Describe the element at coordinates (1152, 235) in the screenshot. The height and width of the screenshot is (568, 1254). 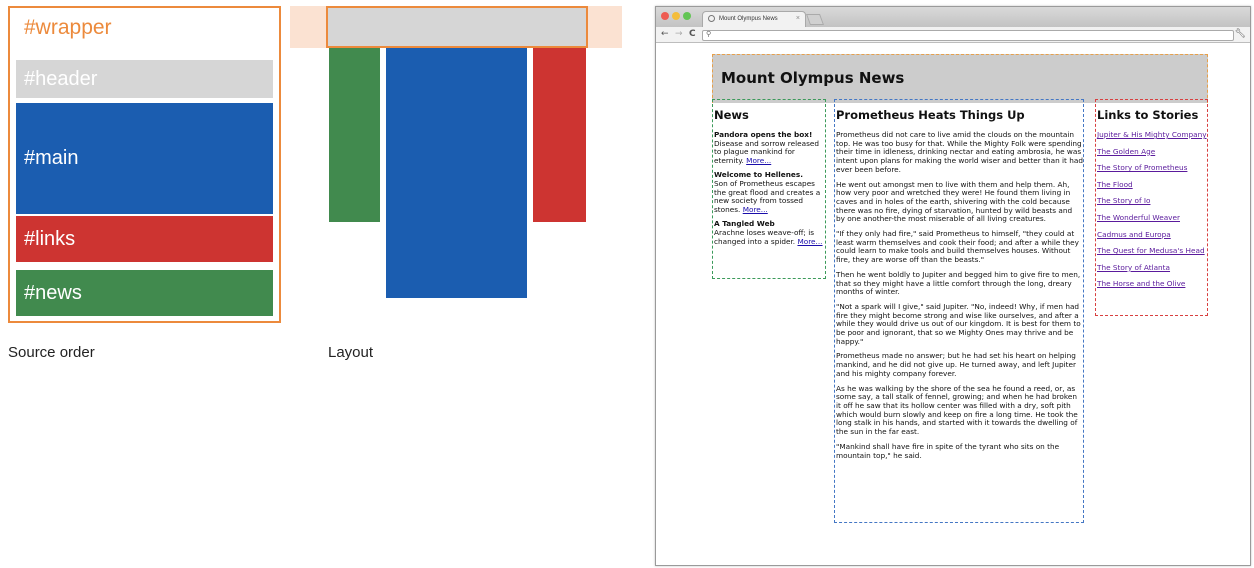
I see `story-link: Cadmus and Europa` at that location.